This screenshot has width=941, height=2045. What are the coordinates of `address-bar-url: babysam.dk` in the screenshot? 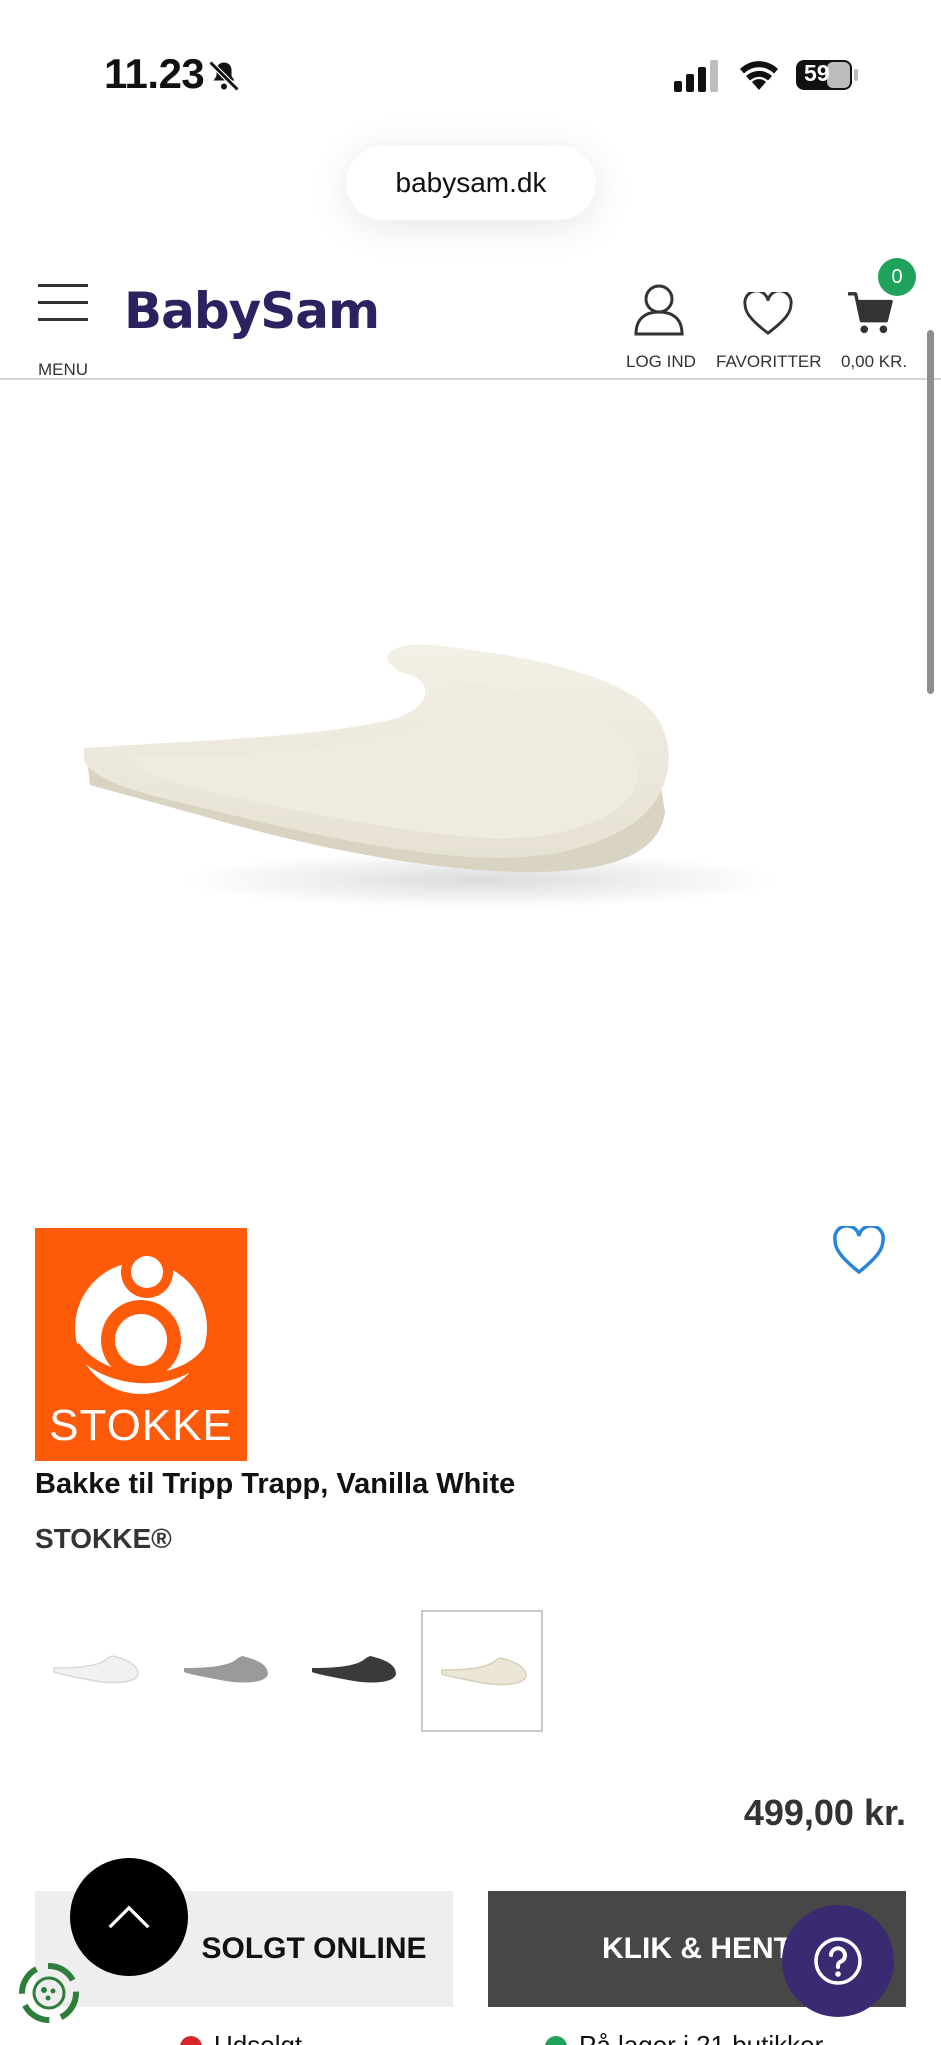 It's located at (471, 182).